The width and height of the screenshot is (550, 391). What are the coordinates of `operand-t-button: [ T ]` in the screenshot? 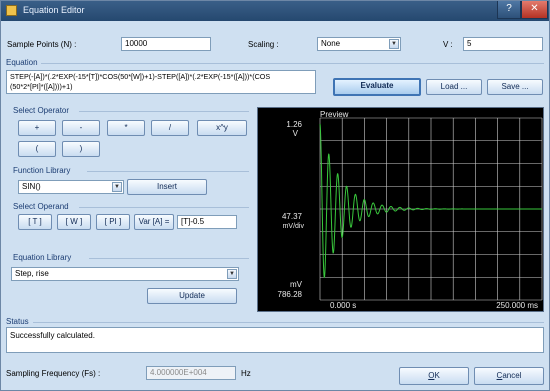 It's located at (35, 222).